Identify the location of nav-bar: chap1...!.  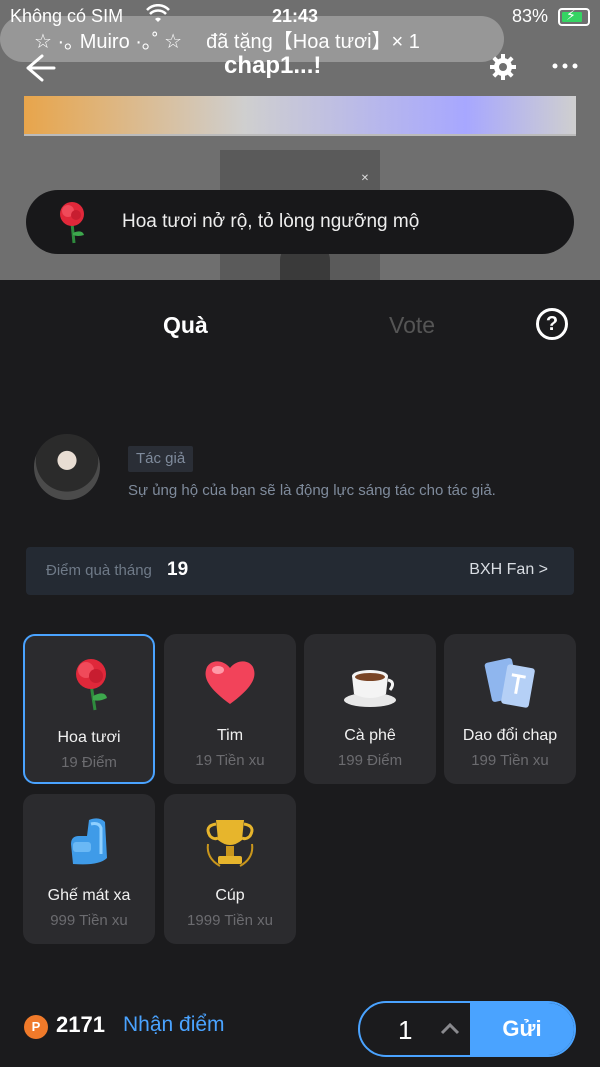
(300, 69).